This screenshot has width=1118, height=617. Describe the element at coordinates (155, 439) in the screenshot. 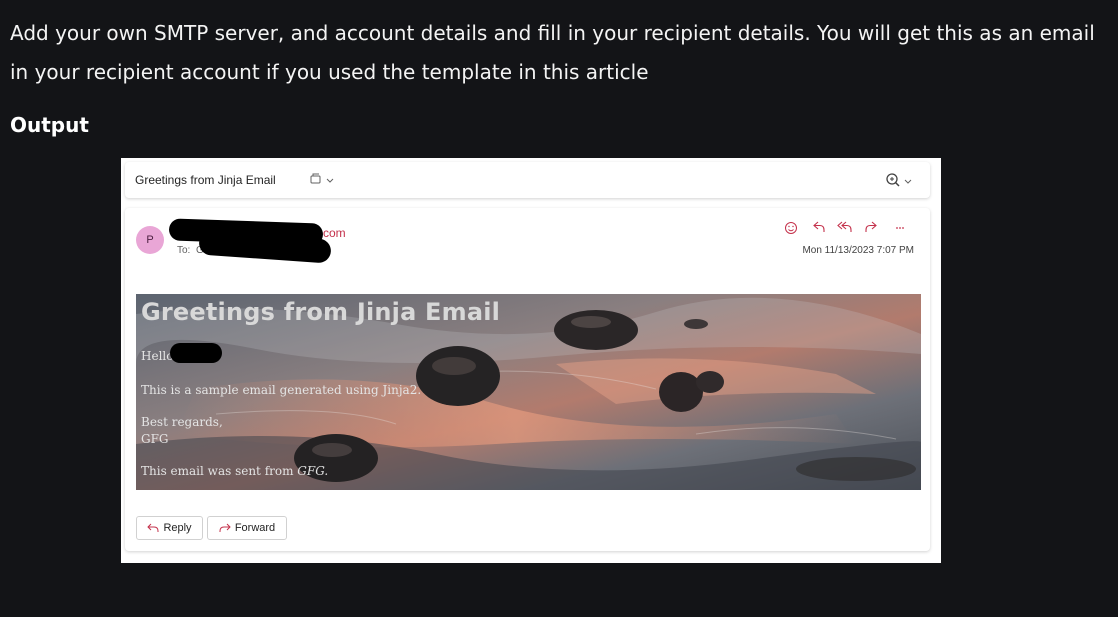

I see `email-signer: GFG` at that location.